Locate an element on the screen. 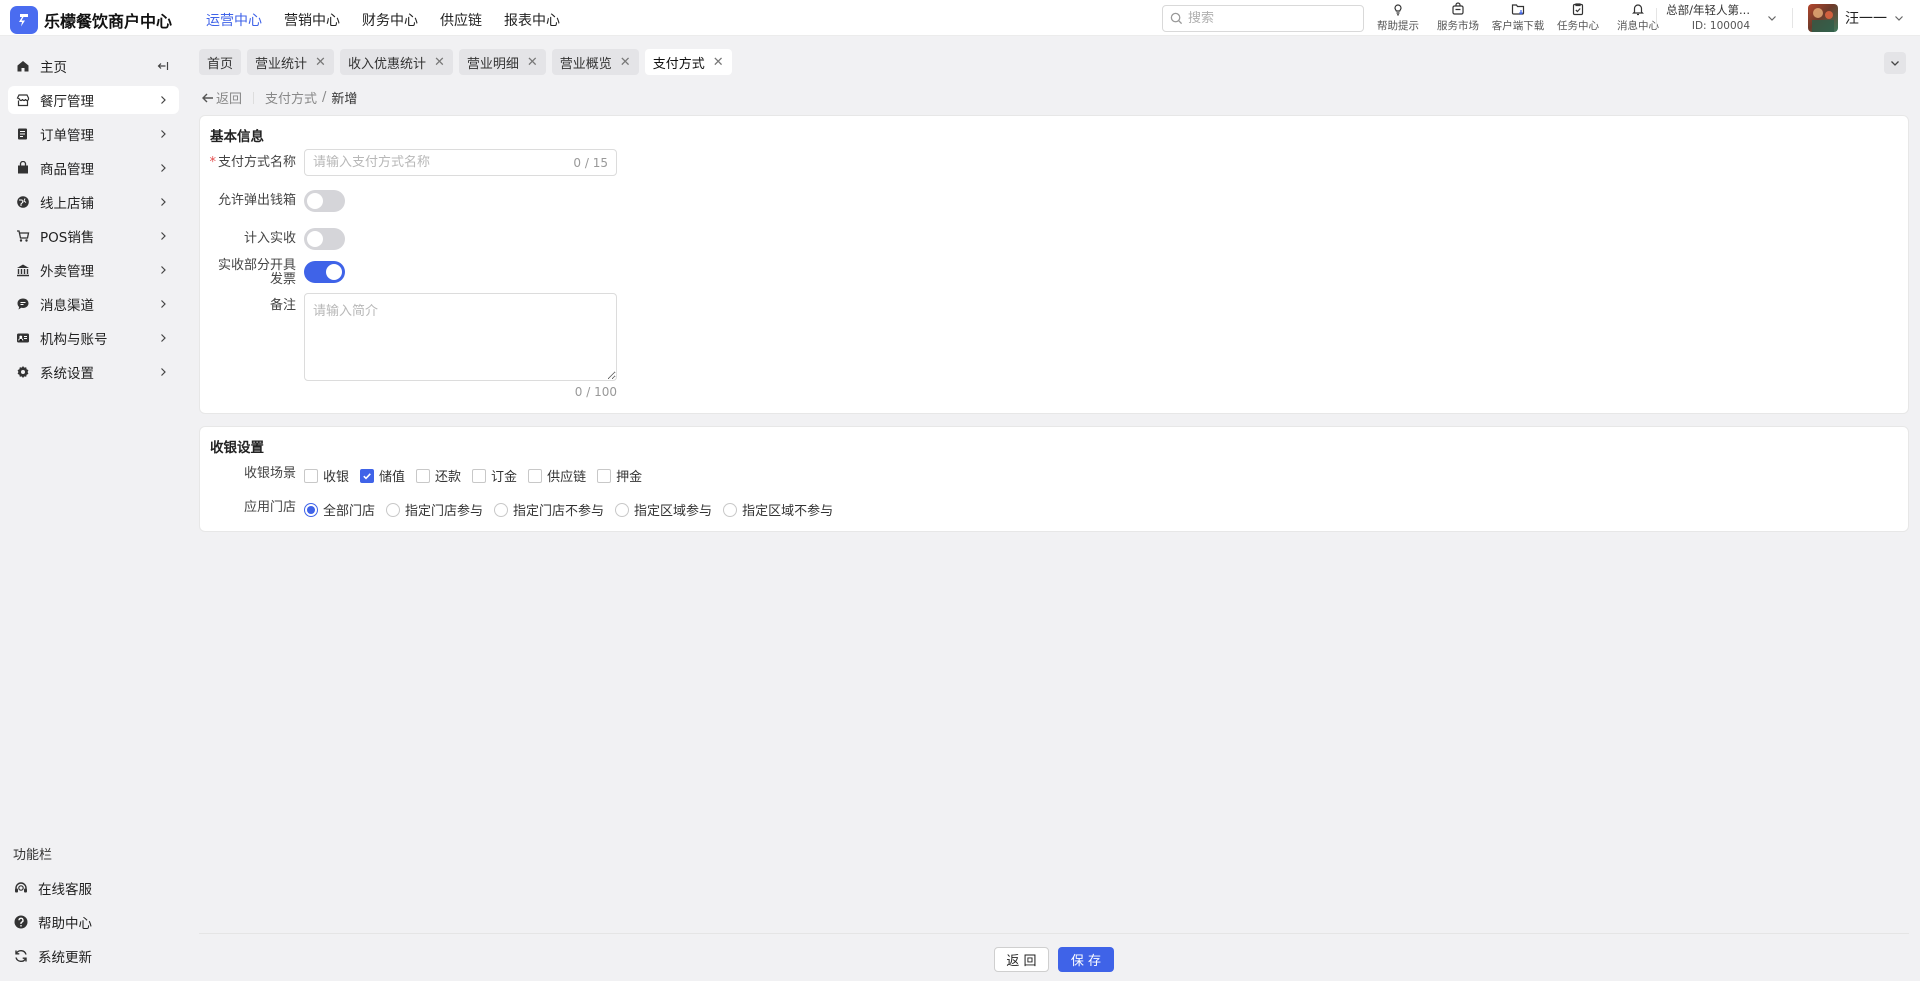  store-option-include-regions: 指定区域参与 is located at coordinates (663, 509).